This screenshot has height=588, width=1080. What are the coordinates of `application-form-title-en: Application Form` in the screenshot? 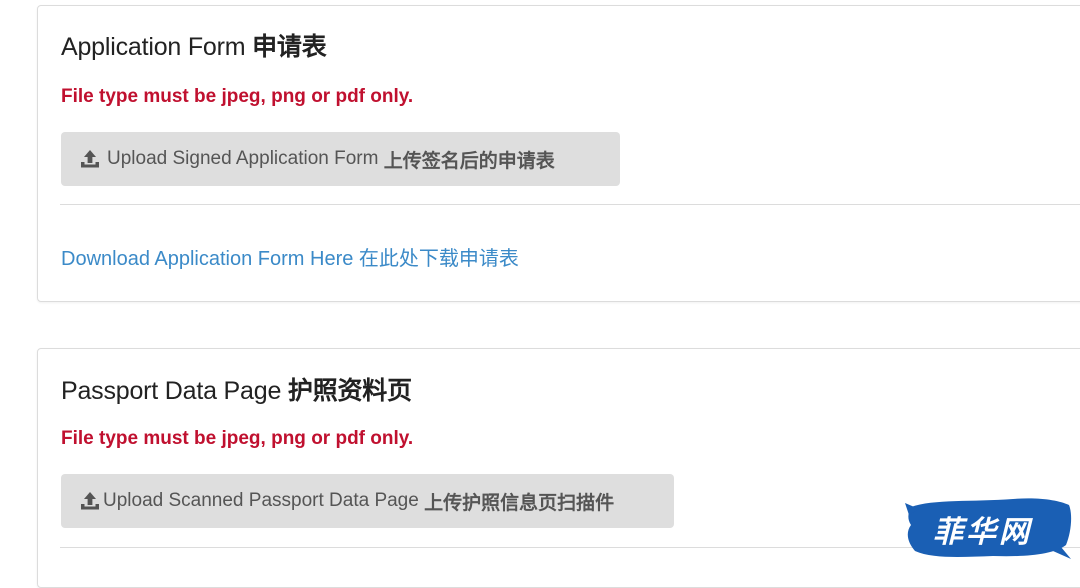 It's located at (153, 47).